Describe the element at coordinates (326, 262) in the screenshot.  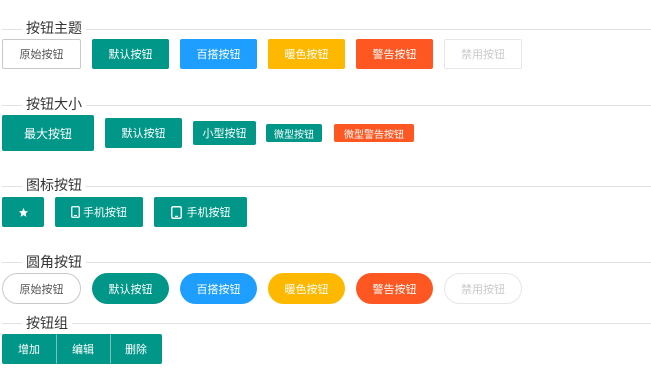
I see `radius-divider` at that location.